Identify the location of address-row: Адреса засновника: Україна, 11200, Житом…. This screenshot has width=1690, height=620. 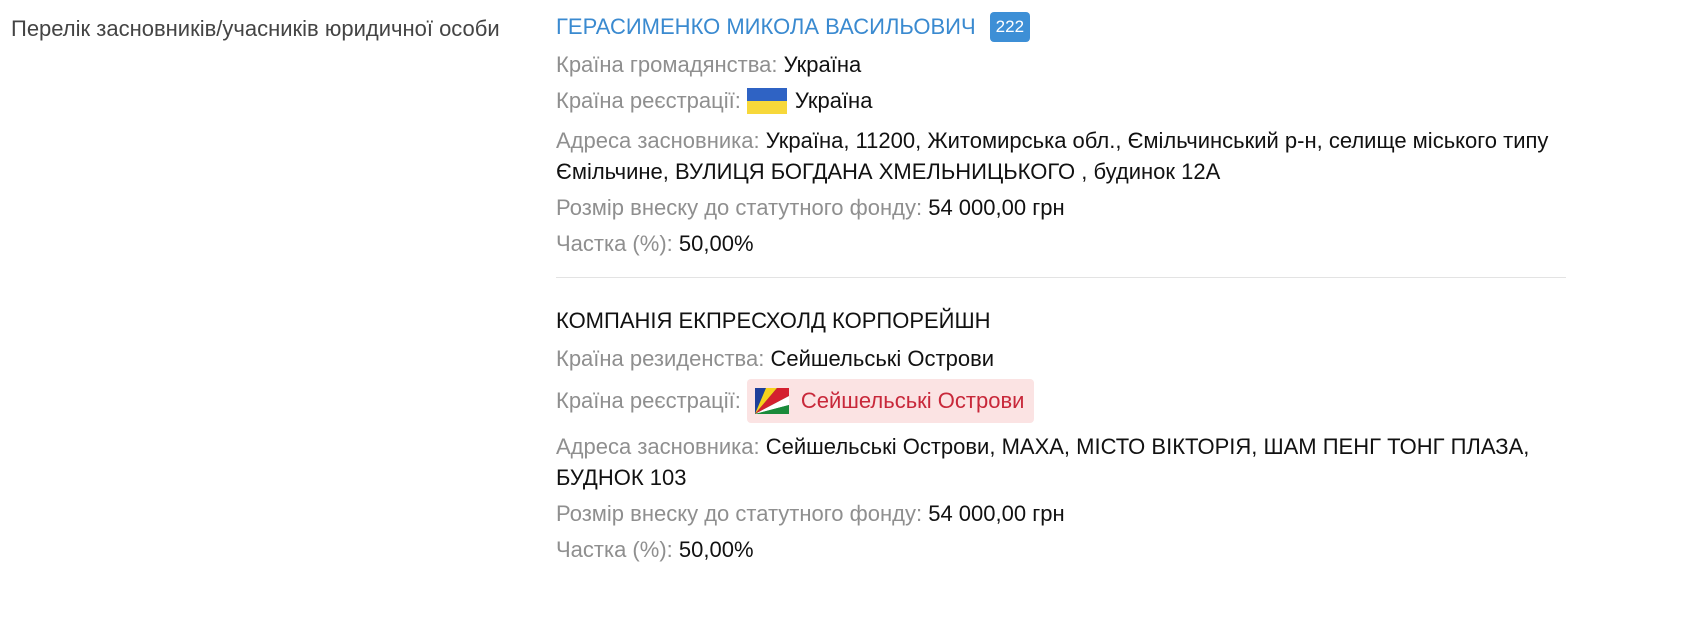
(1061, 156).